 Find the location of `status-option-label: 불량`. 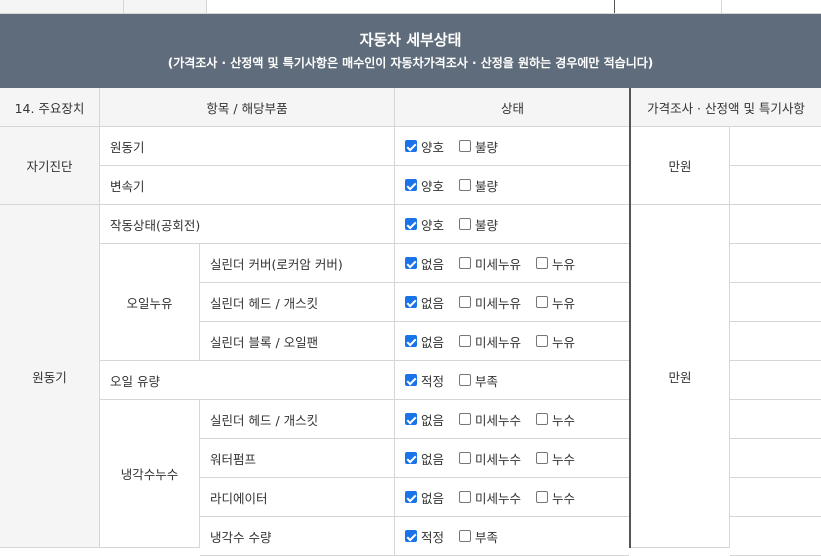

status-option-label: 불량 is located at coordinates (487, 225).